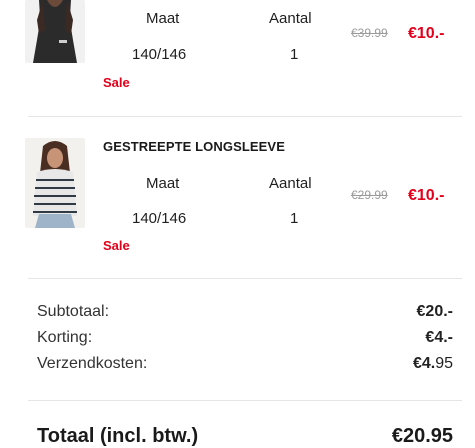 This screenshot has height=448, width=475. What do you see at coordinates (426, 33) in the screenshot?
I see `sale-price-1: €10.-` at bounding box center [426, 33].